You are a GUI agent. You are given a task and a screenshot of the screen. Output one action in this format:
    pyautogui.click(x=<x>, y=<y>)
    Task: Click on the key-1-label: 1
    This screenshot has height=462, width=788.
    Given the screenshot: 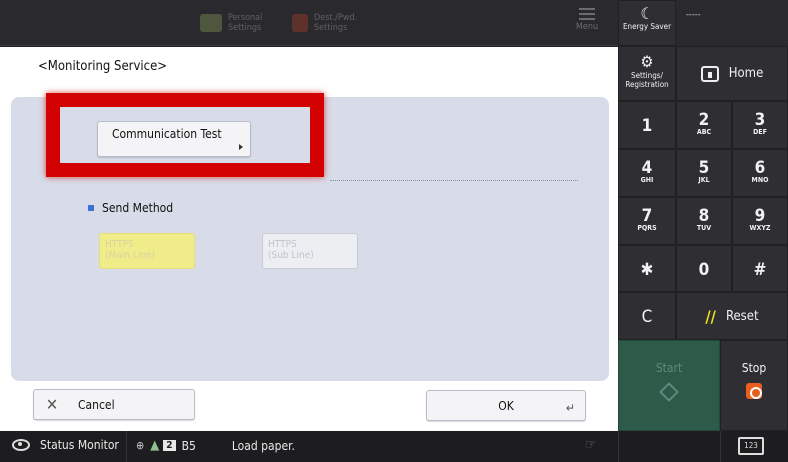 What is the action you would take?
    pyautogui.click(x=647, y=126)
    